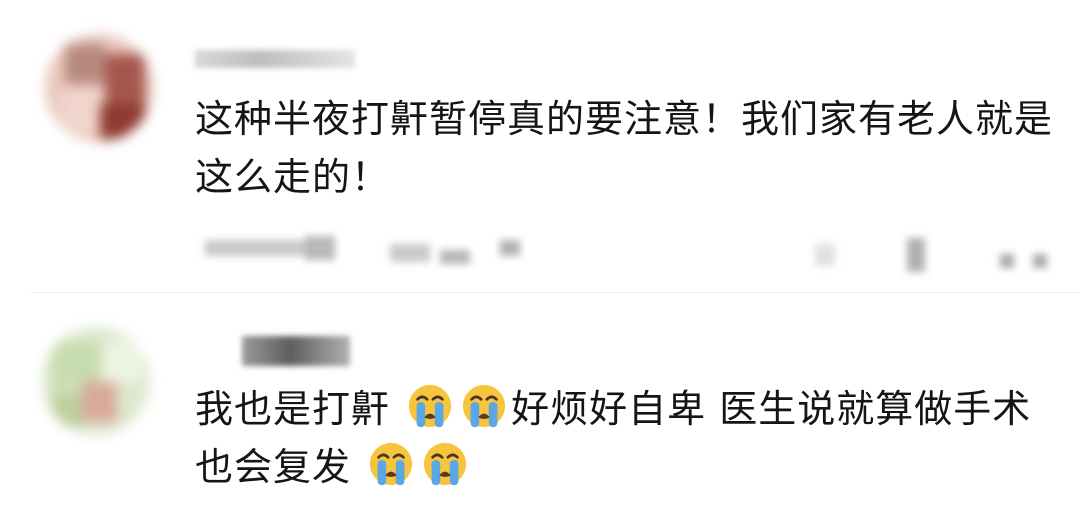 The height and width of the screenshot is (511, 1080). What do you see at coordinates (293, 409) in the screenshot?
I see `comment-body-part1: 我也是打鼾` at bounding box center [293, 409].